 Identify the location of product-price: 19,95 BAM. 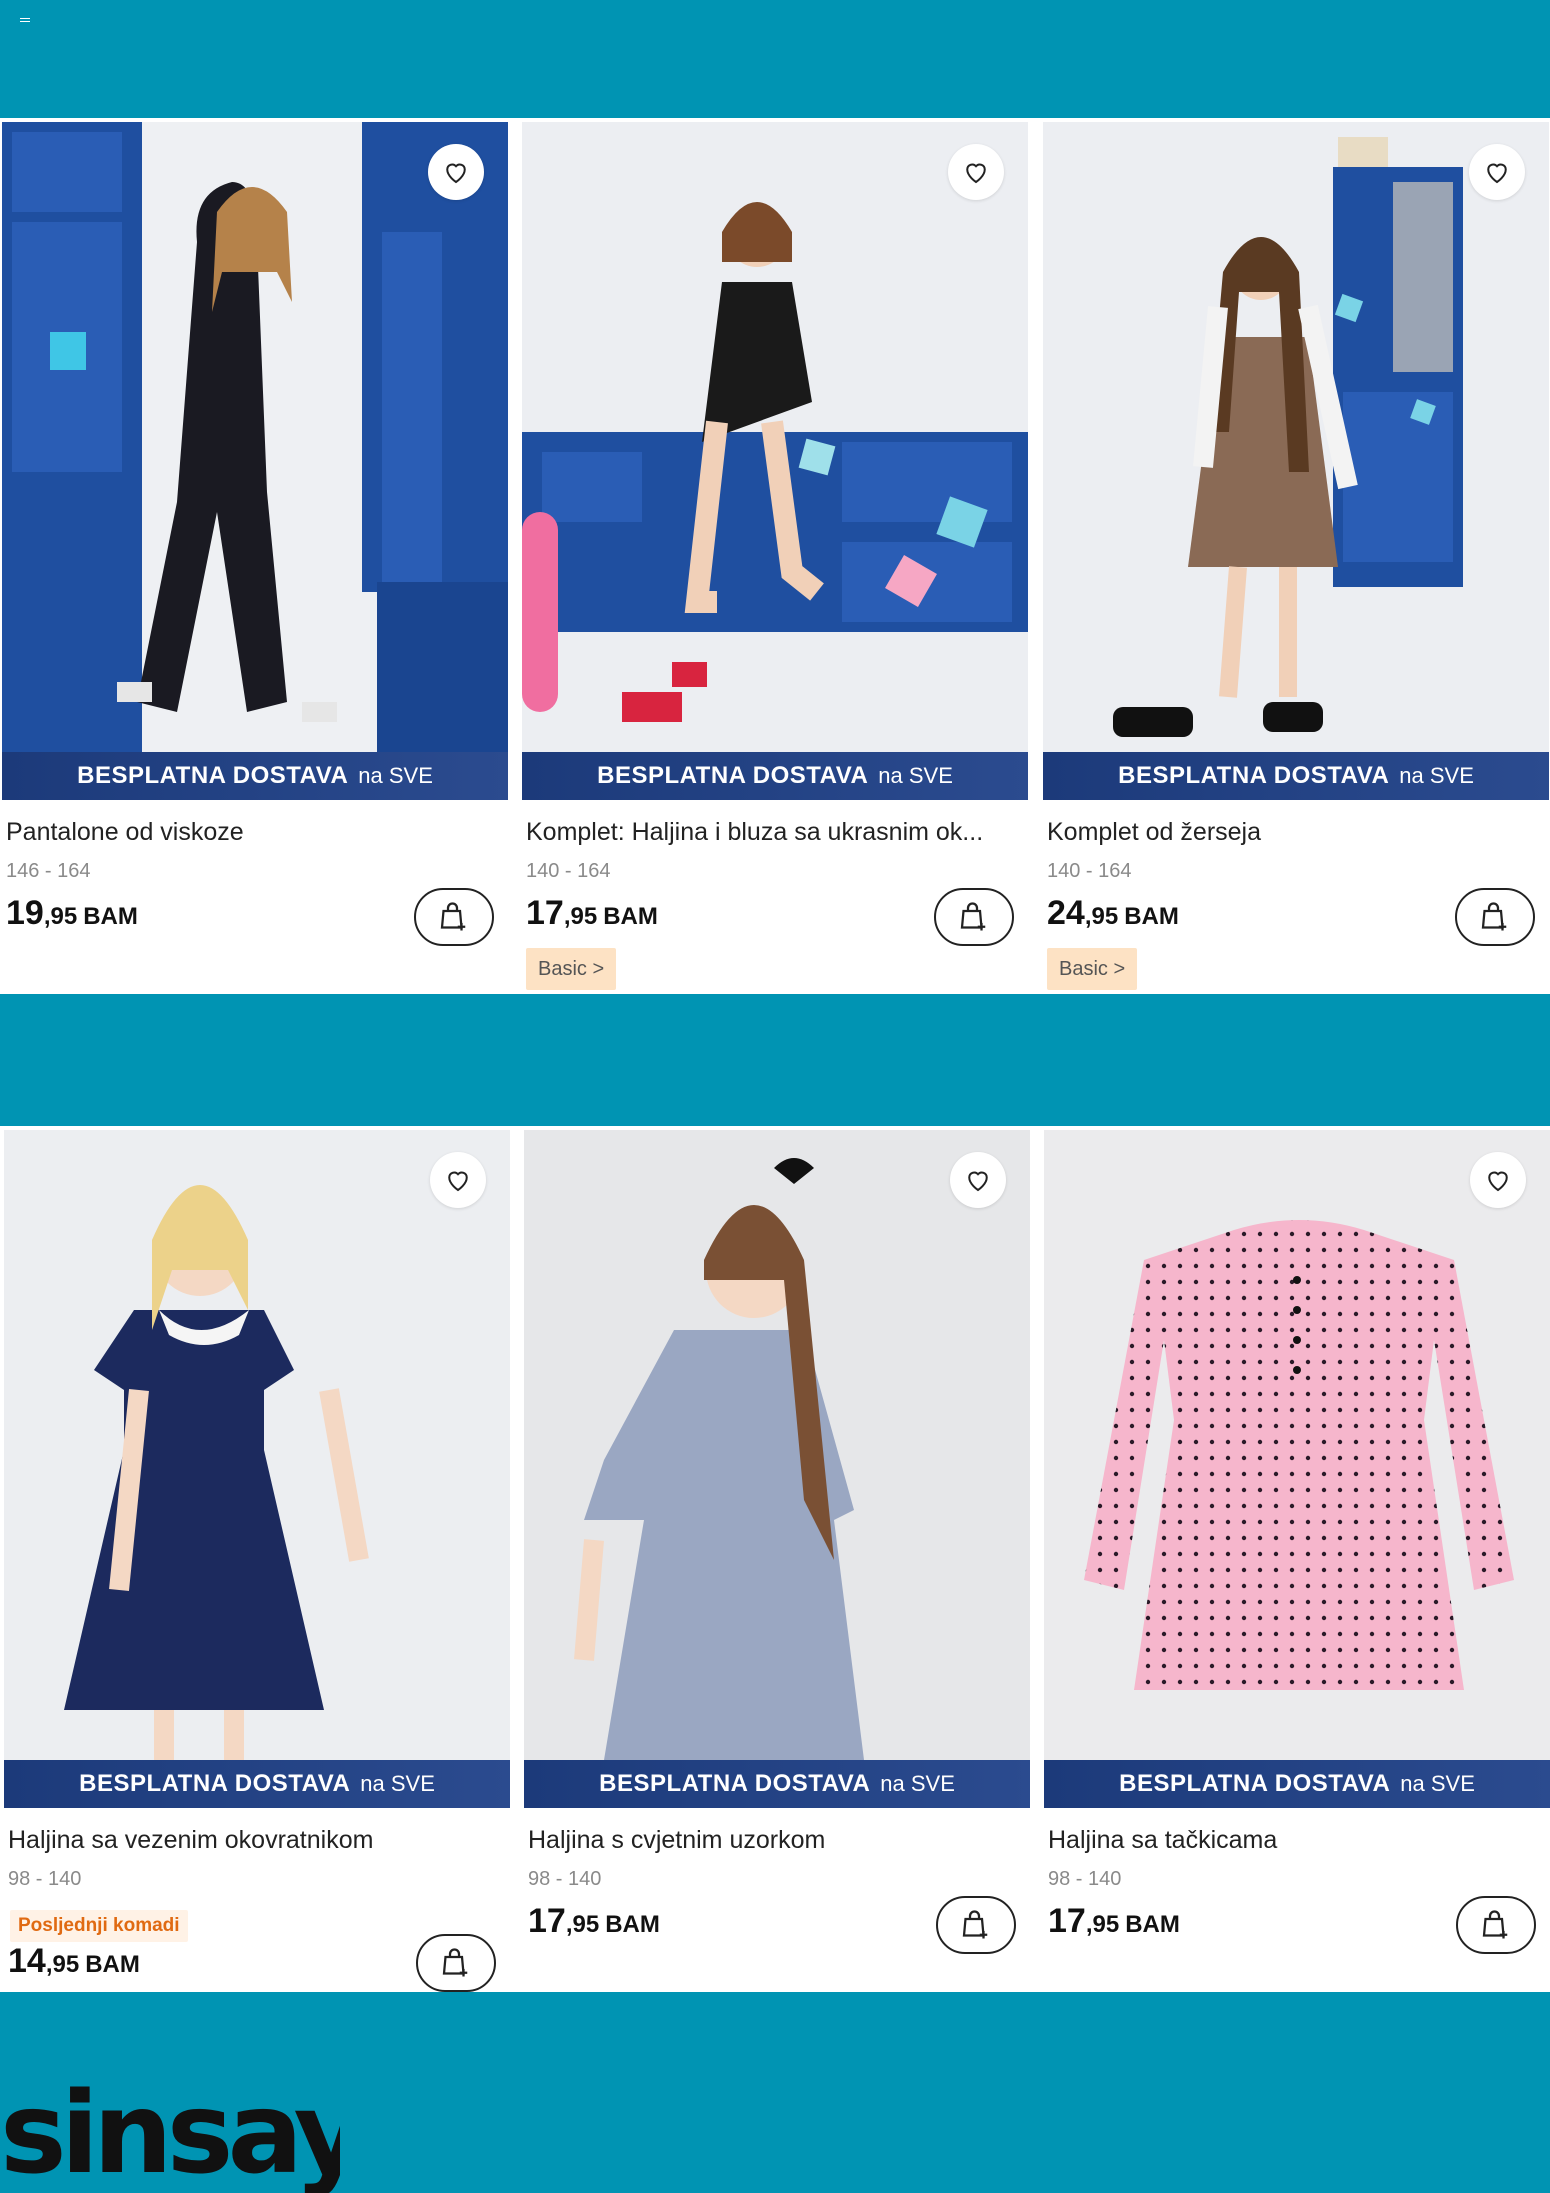
(72, 913).